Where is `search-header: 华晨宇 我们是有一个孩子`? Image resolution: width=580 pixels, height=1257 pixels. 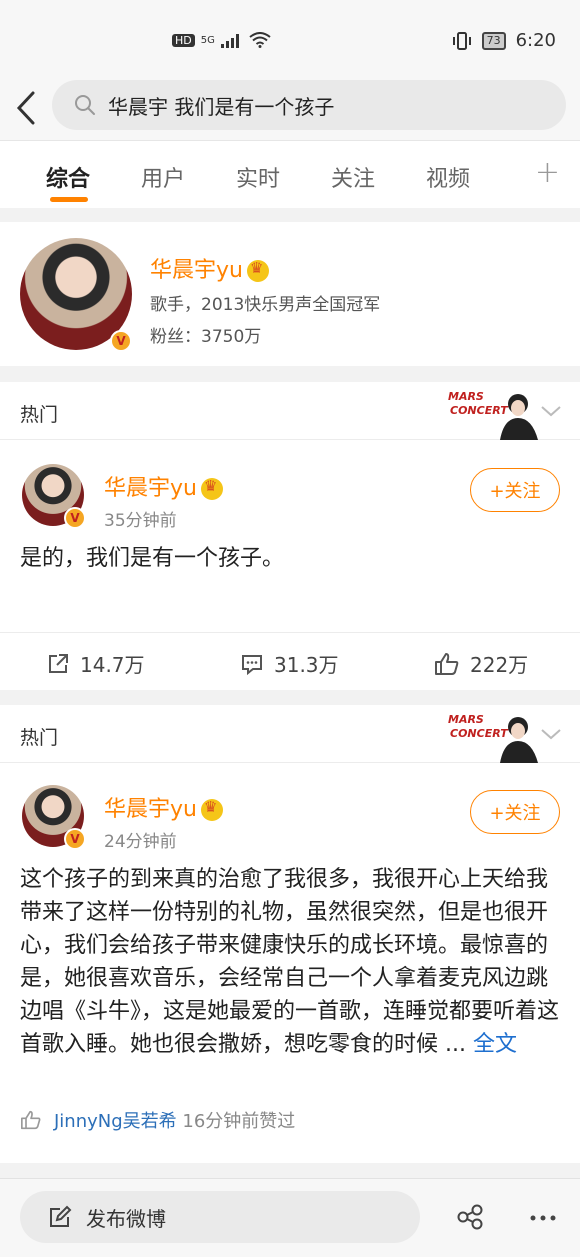
search-header: 华晨宇 我们是有一个孩子 is located at coordinates (290, 110).